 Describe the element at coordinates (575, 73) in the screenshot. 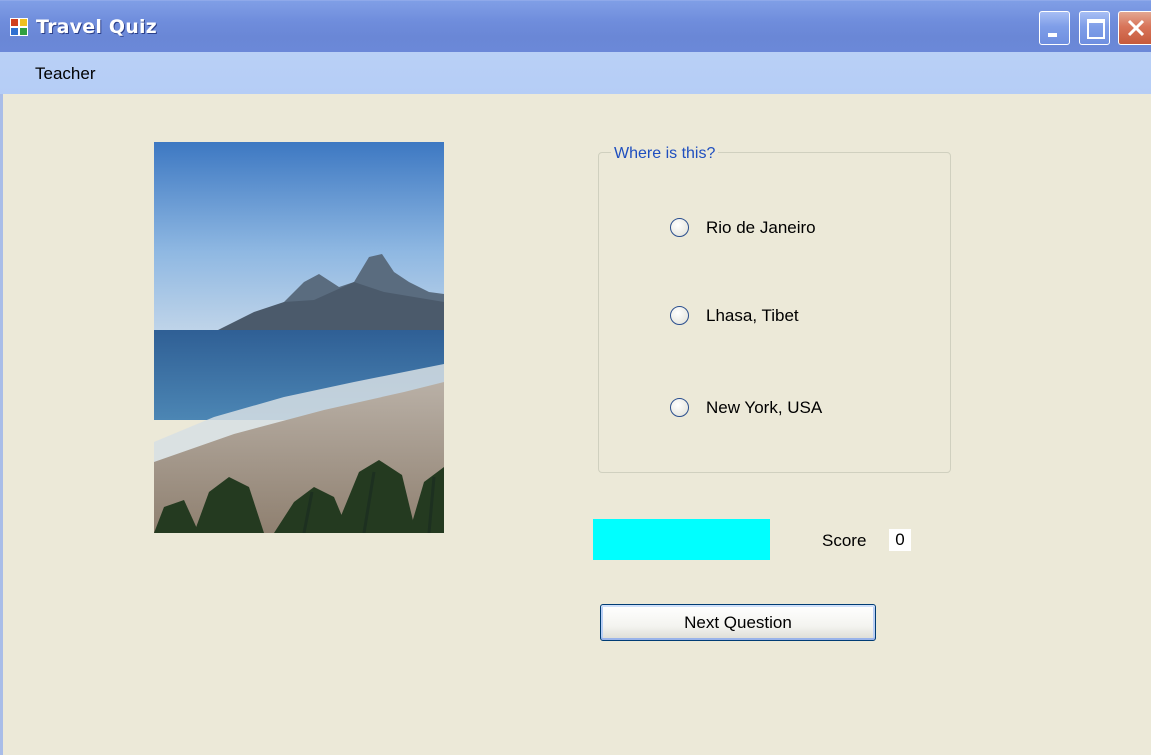

I see `menu-bar: Teacher` at that location.